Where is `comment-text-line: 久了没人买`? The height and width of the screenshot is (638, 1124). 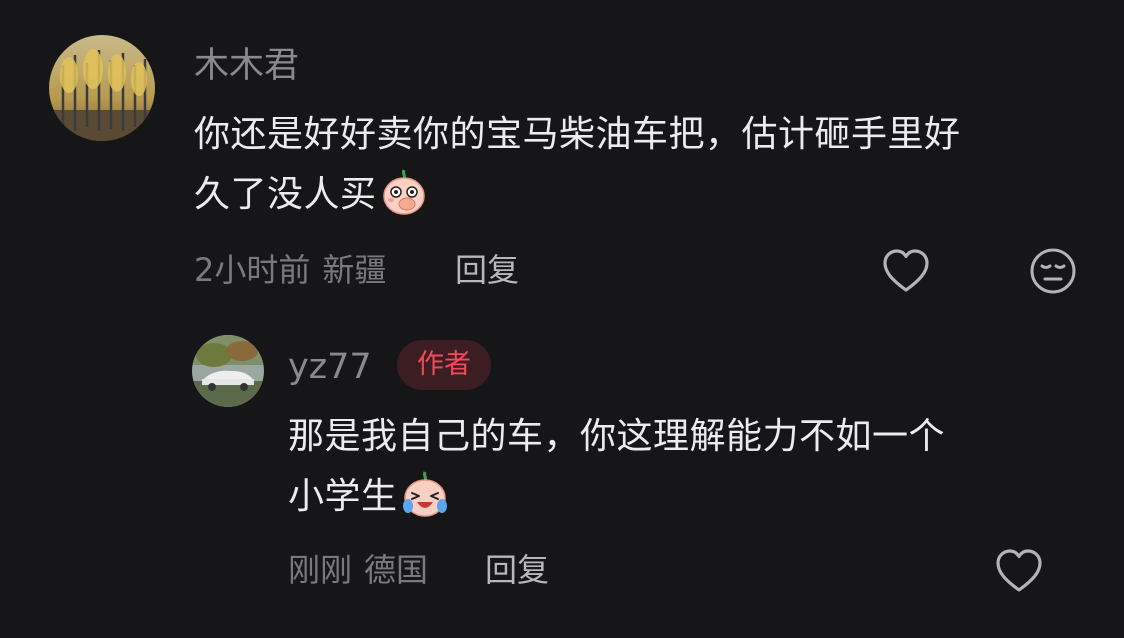
comment-text-line: 久了没人买 is located at coordinates (639, 195).